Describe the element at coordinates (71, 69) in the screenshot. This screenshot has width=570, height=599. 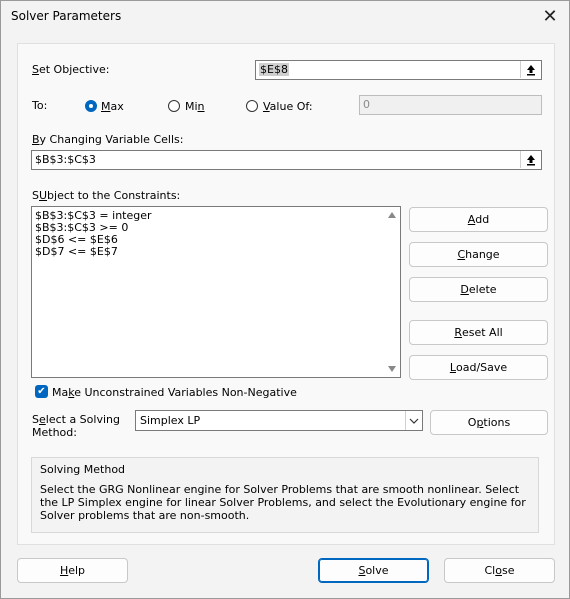
I see `set-objective-label: Set Objective:` at that location.